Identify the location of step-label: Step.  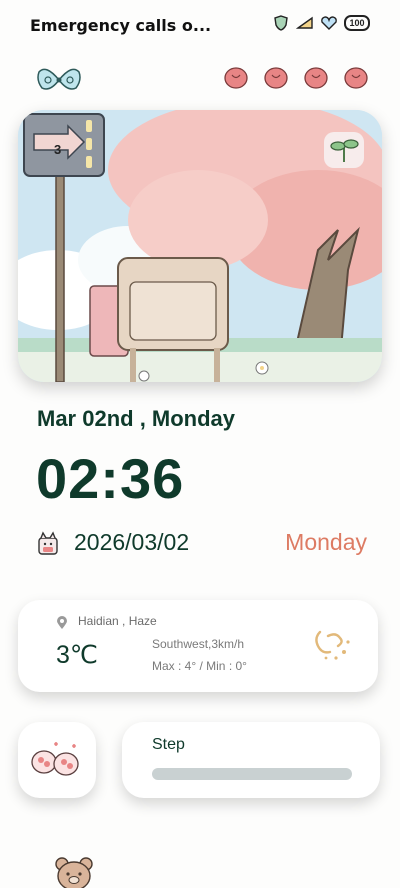
(168, 744).